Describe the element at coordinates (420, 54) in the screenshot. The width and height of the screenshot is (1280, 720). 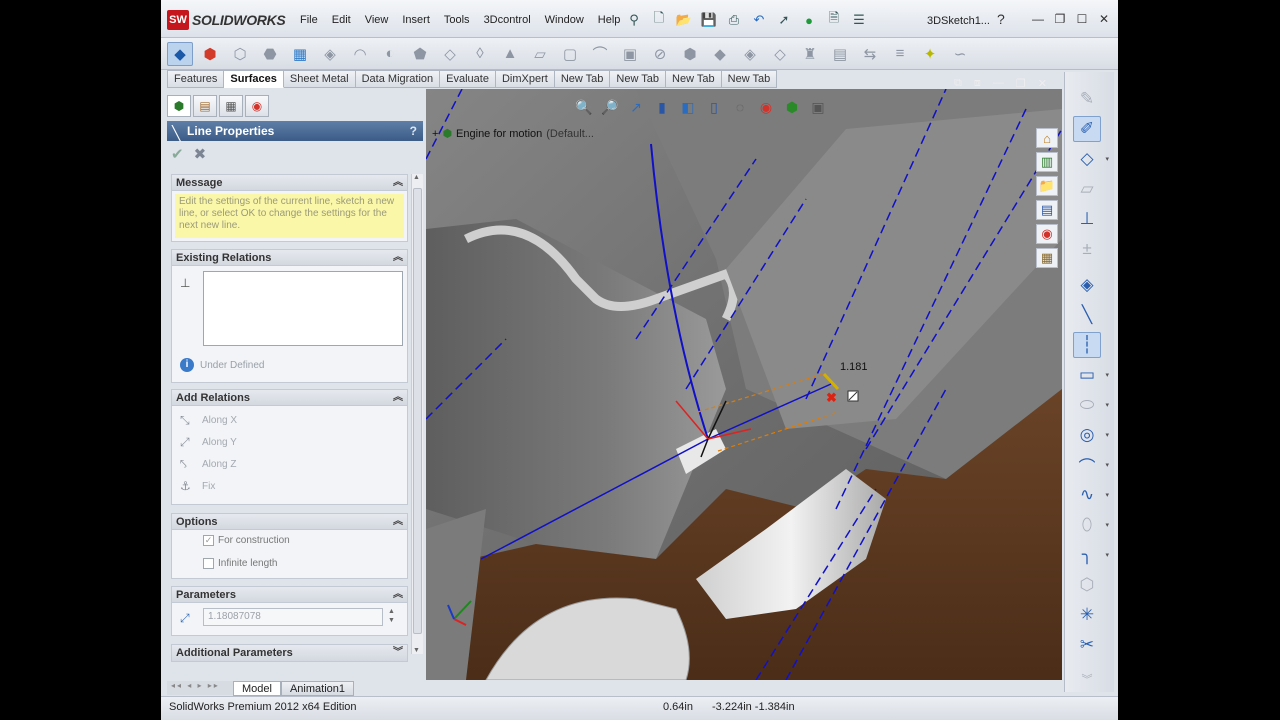
I see `ruled-surface-icon: ⬟` at that location.